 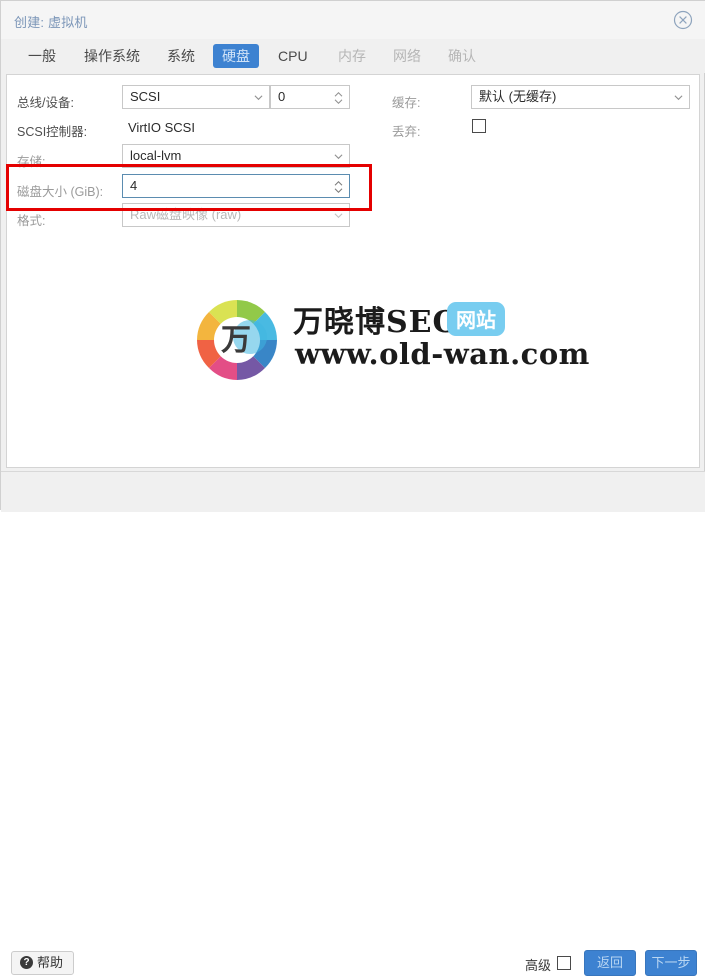 What do you see at coordinates (50, 962) in the screenshot?
I see `help-button-label: 帮助` at bounding box center [50, 962].